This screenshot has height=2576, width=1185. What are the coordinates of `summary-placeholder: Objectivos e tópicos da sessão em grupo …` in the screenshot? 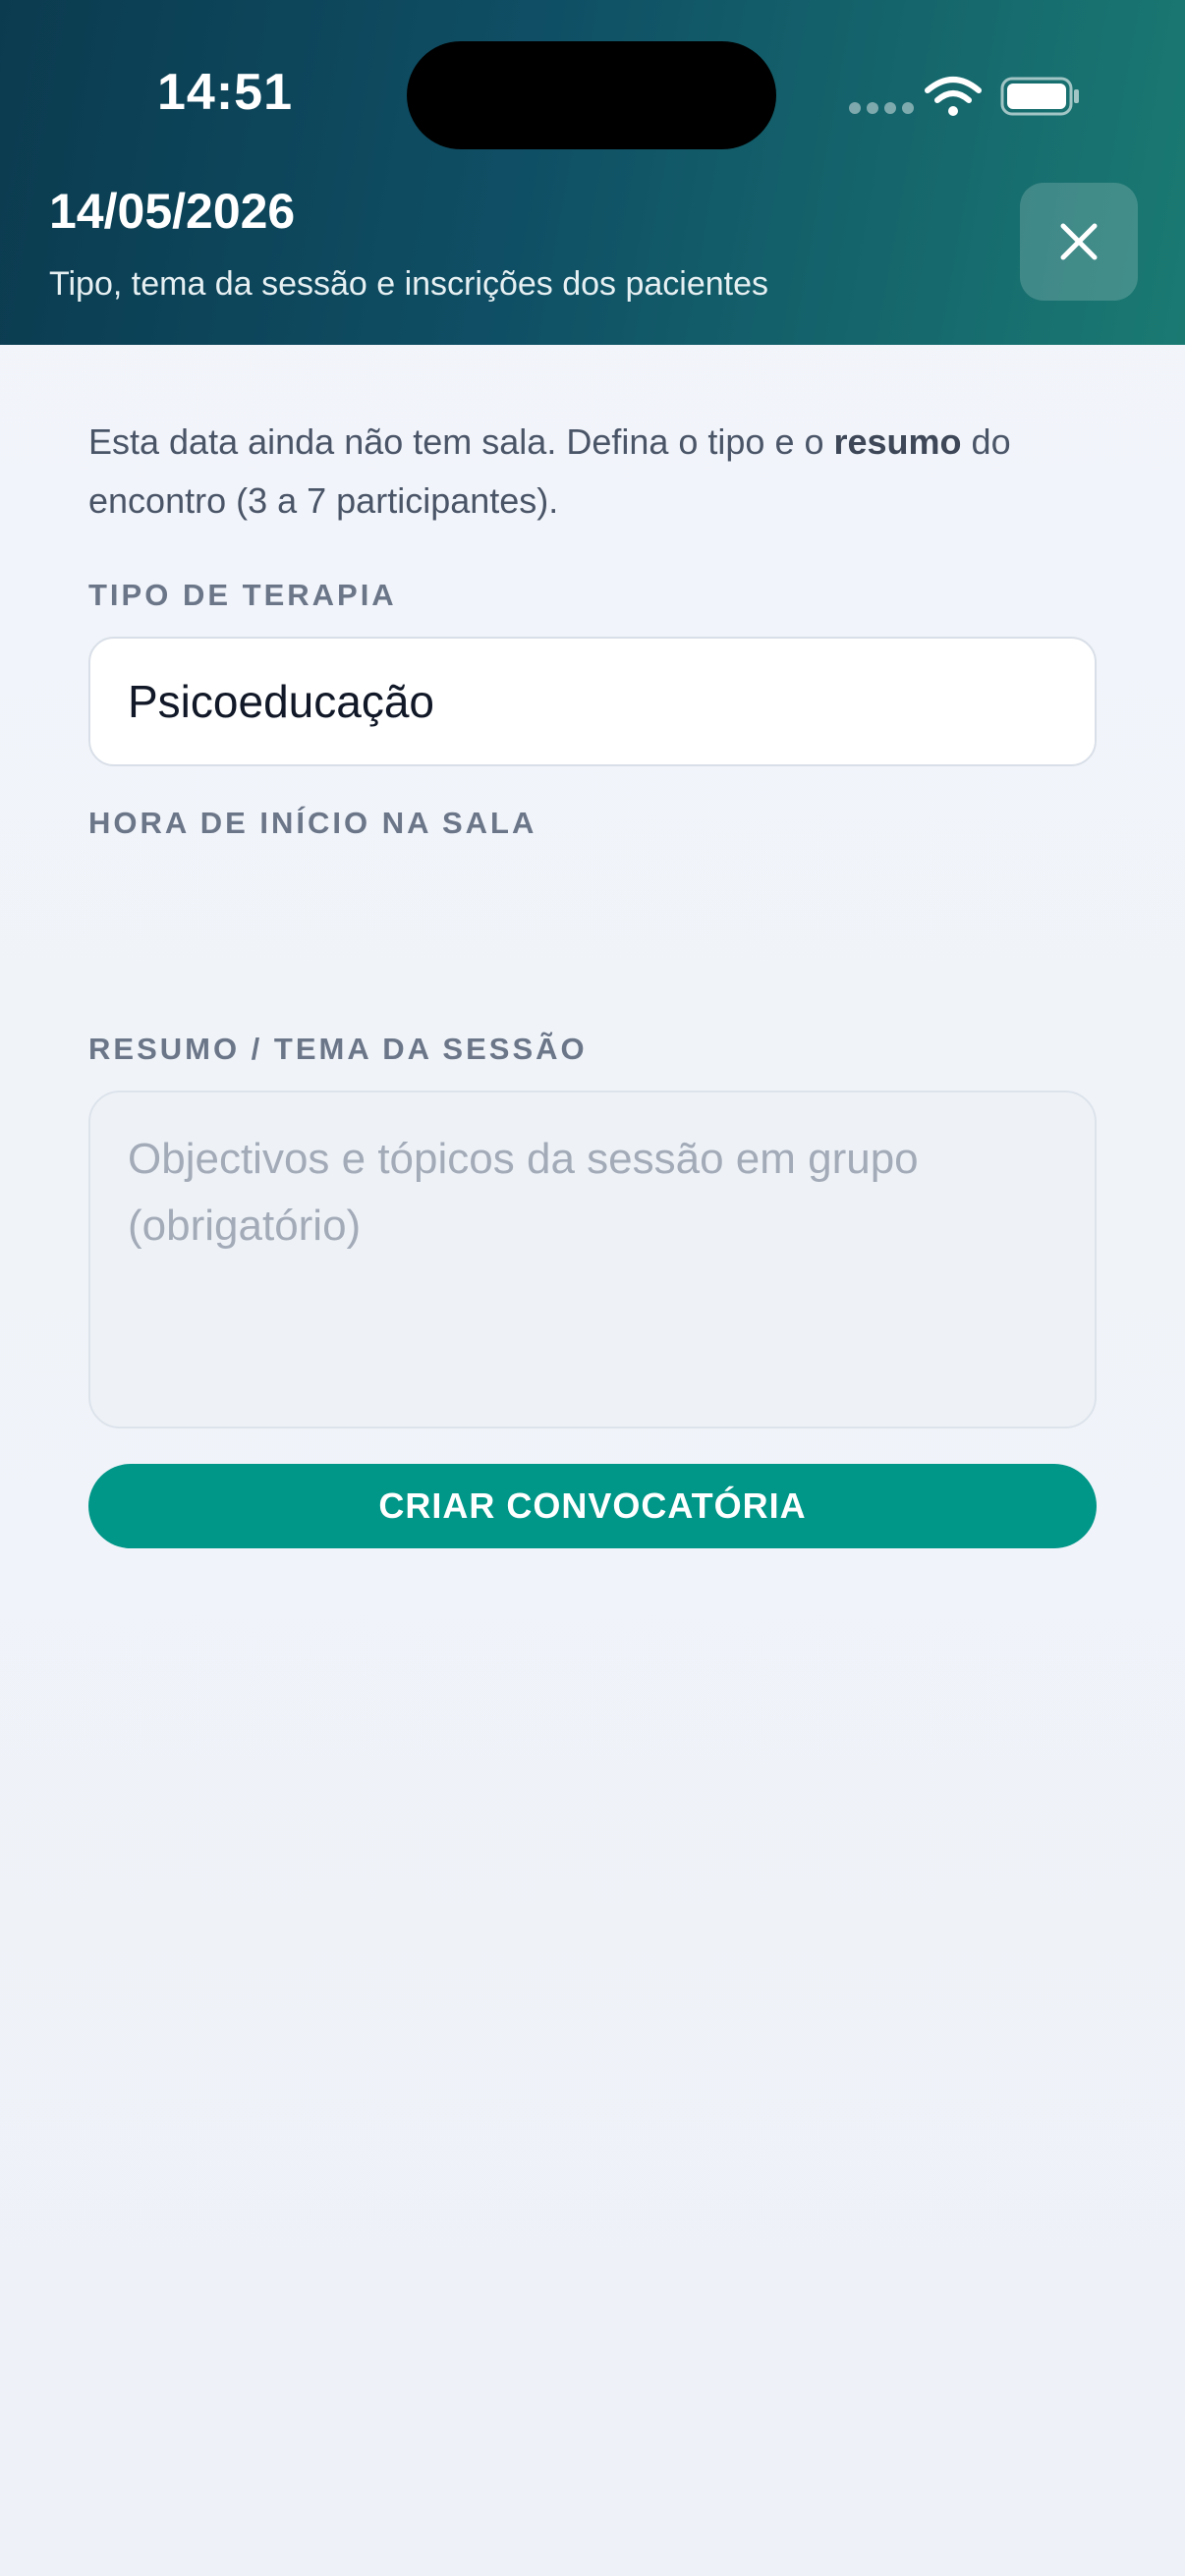 It's located at (523, 1192).